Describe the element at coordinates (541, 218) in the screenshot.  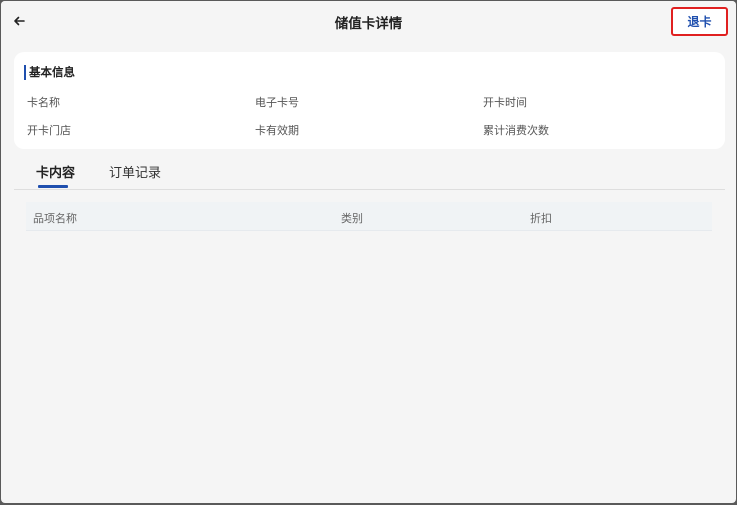
I see `column-discount: 折扣` at that location.